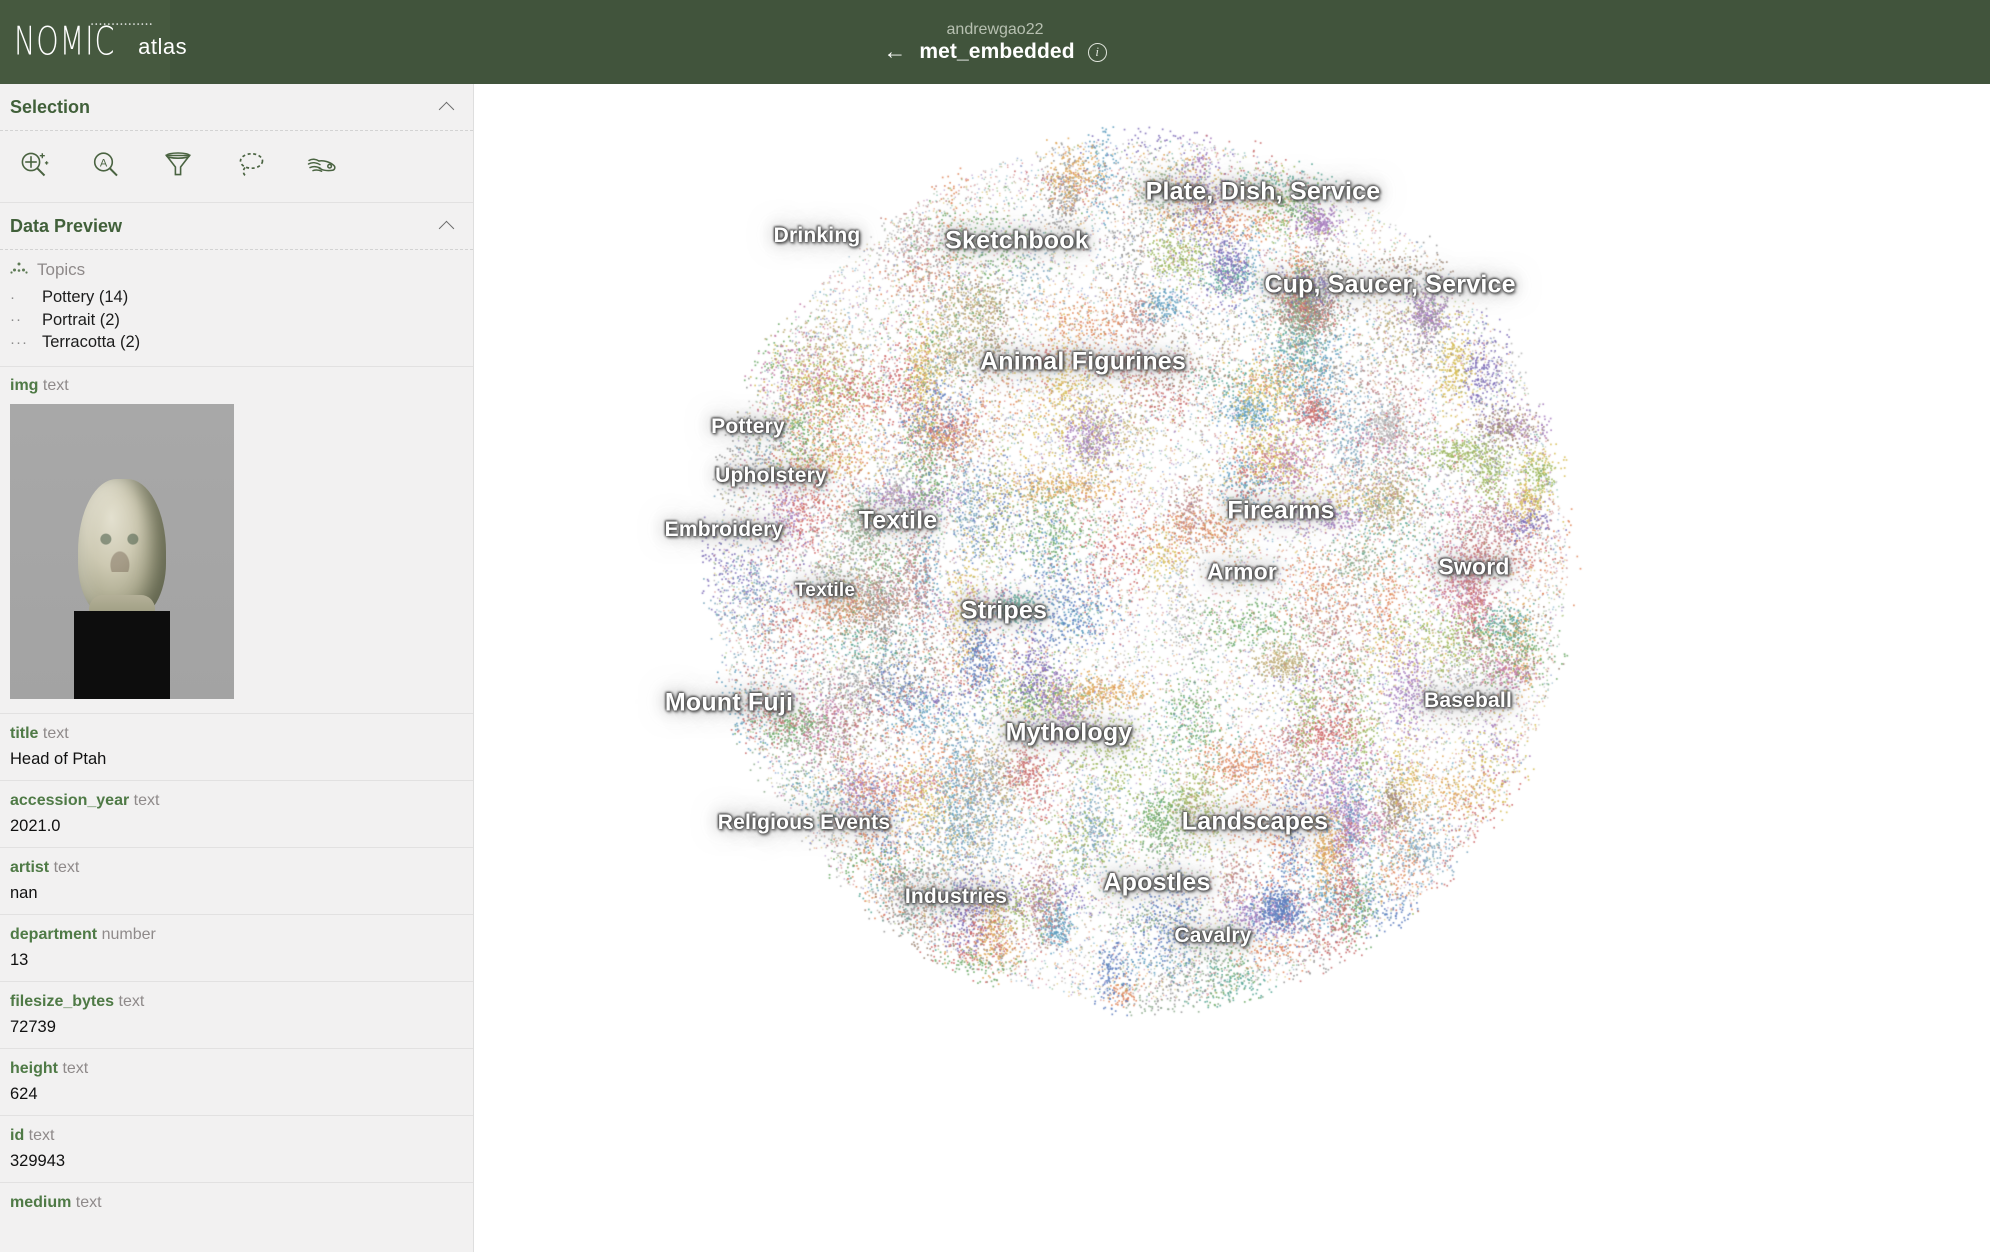  Describe the element at coordinates (62, 1001) in the screenshot. I see `field-key: filesize_bytes` at that location.